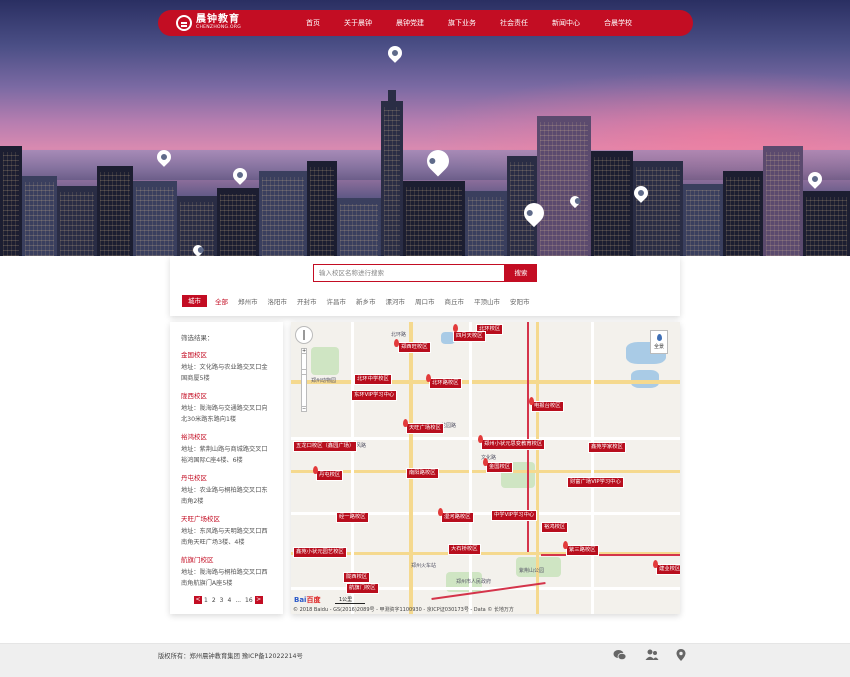 The width and height of the screenshot is (850, 677). I want to click on map-campus-label: 湿河路校区, so click(457, 517).